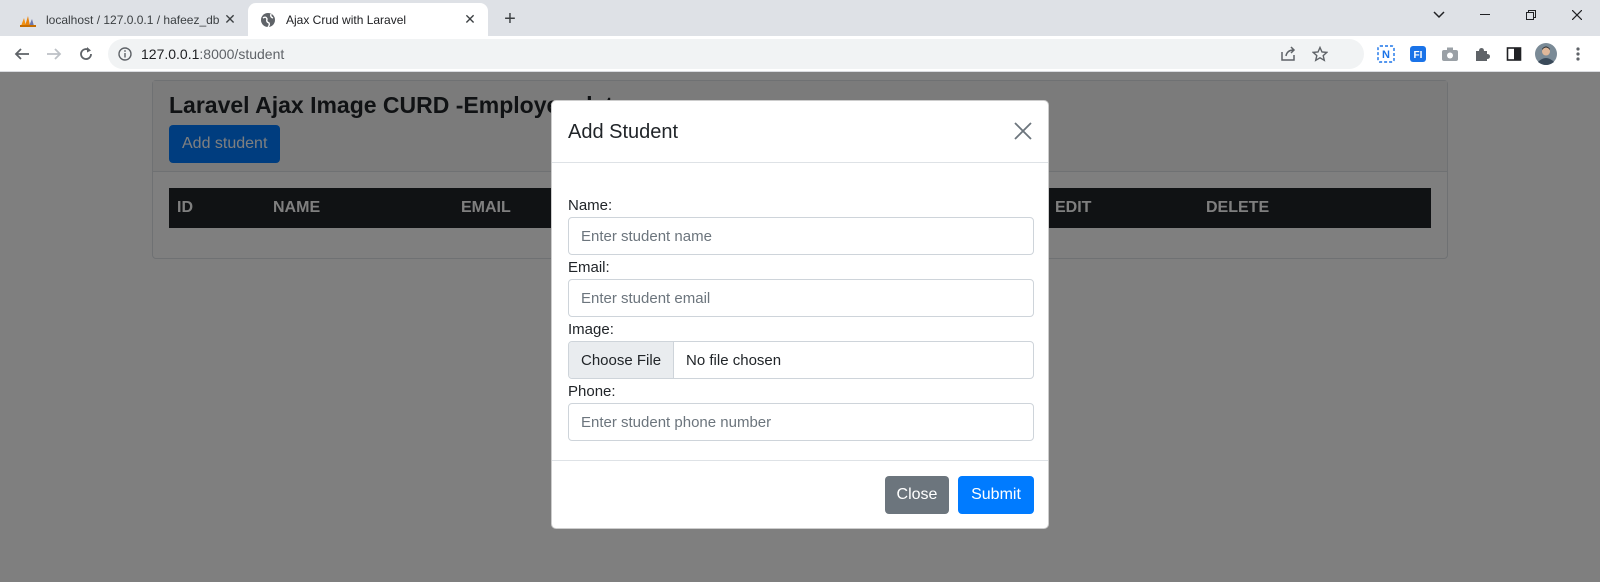 This screenshot has height=582, width=1600. What do you see at coordinates (1482, 54) in the screenshot?
I see `extensions-puzzle-icon` at bounding box center [1482, 54].